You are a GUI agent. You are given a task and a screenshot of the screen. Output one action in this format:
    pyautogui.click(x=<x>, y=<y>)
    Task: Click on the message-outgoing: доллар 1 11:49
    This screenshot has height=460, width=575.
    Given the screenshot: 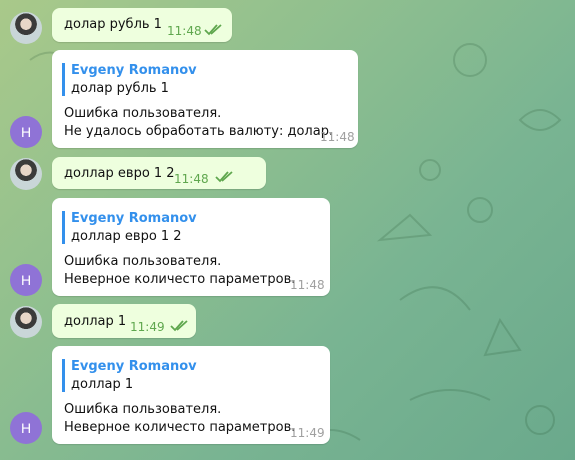 What is the action you would take?
    pyautogui.click(x=124, y=321)
    